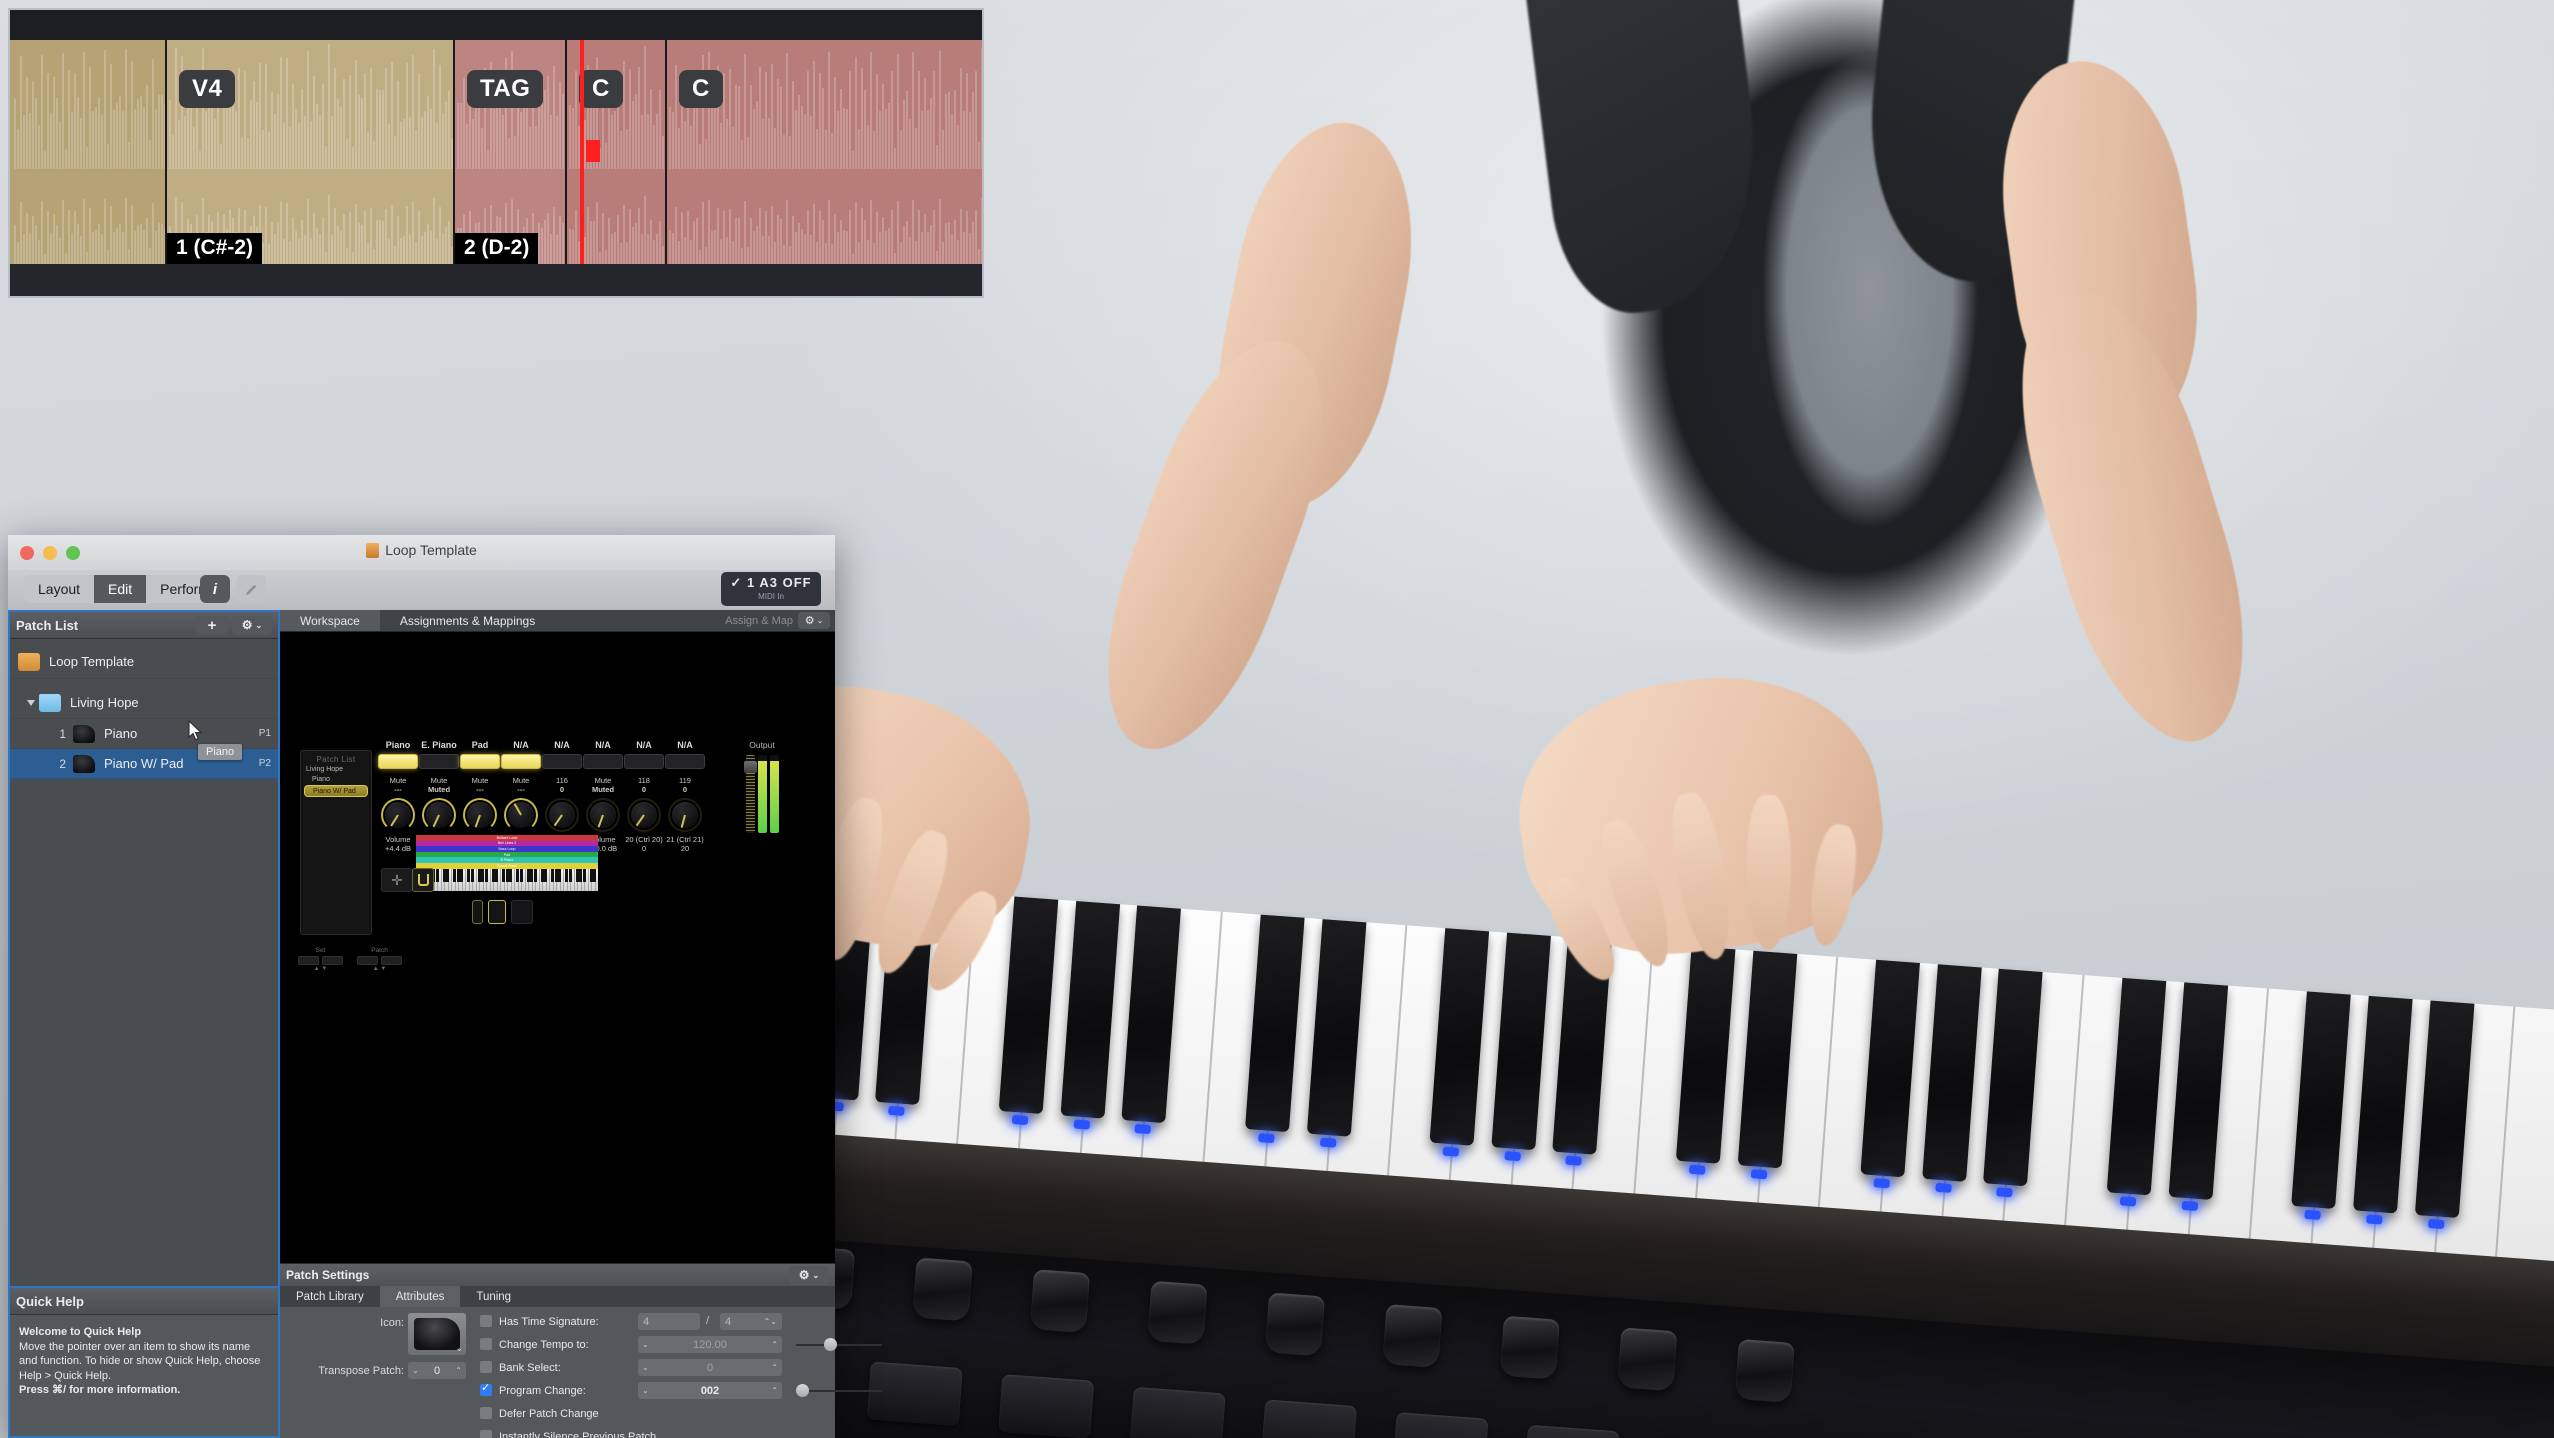 The height and width of the screenshot is (1438, 2554). What do you see at coordinates (601, 89) in the screenshot?
I see `region-badge: C` at bounding box center [601, 89].